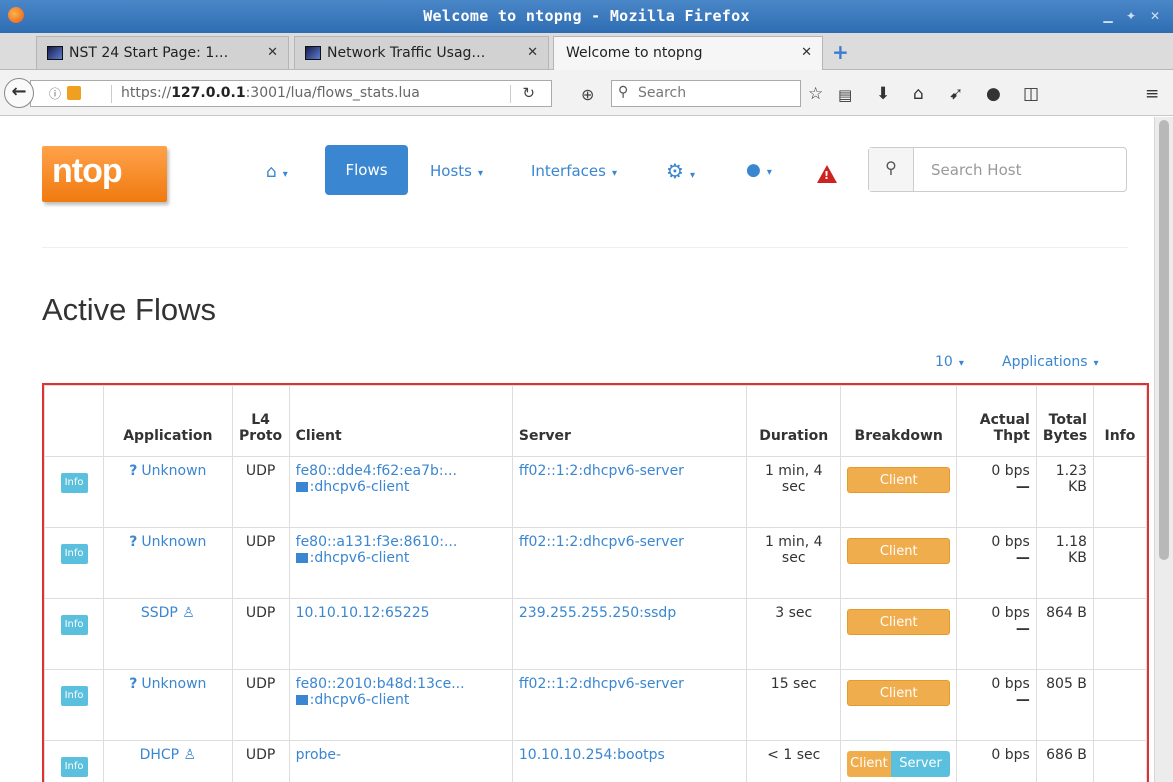 The height and width of the screenshot is (782, 1173). I want to click on bytes-cell: 1.23 KB, so click(1064, 492).